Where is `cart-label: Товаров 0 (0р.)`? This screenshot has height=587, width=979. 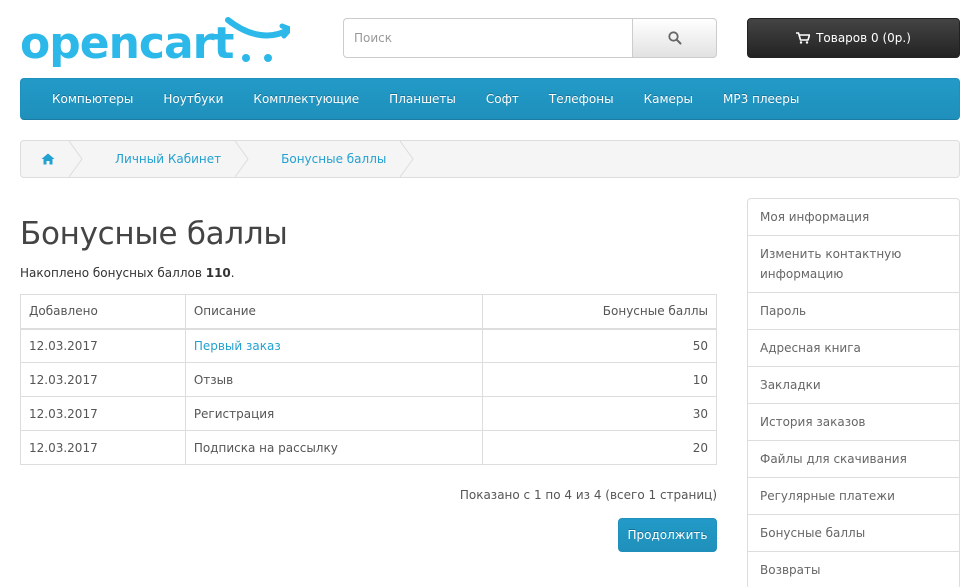 cart-label: Товаров 0 (0р.) is located at coordinates (863, 38).